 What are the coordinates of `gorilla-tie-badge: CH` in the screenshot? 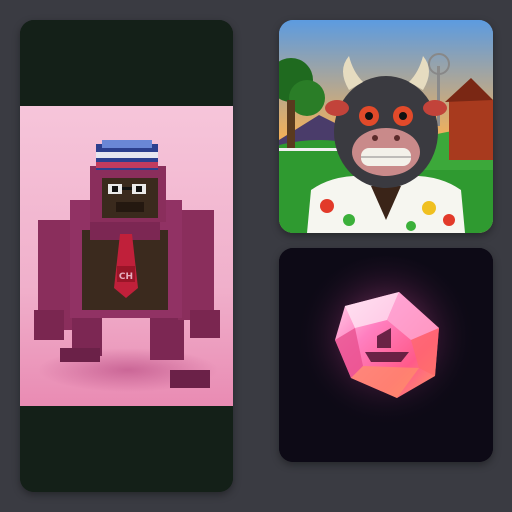 It's located at (126, 277).